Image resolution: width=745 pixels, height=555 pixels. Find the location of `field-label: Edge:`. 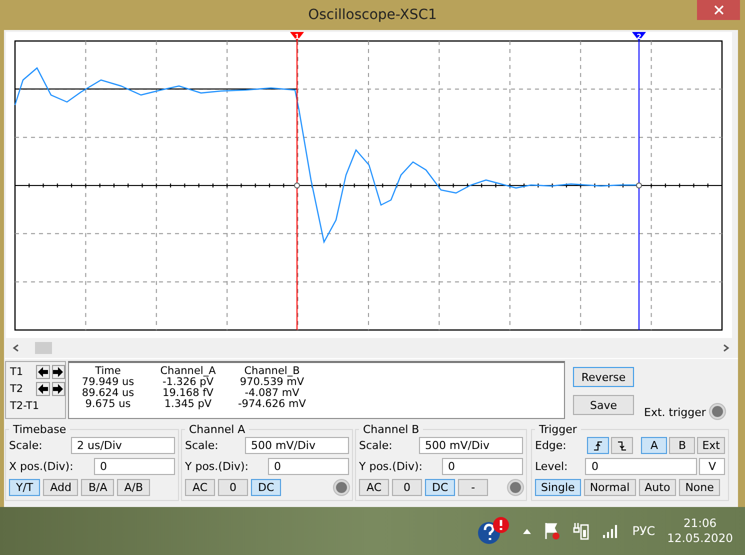

field-label: Edge: is located at coordinates (550, 445).